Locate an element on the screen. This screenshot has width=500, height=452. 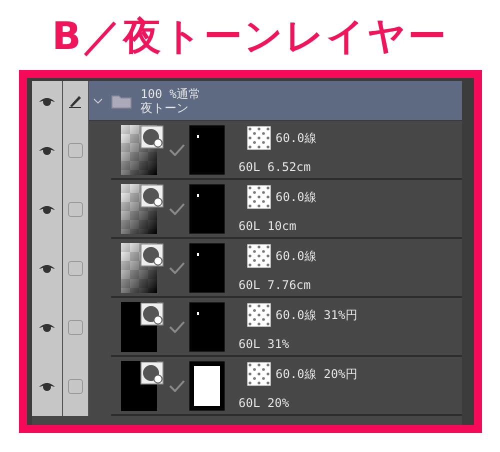
chevron-icon is located at coordinates (97, 100).